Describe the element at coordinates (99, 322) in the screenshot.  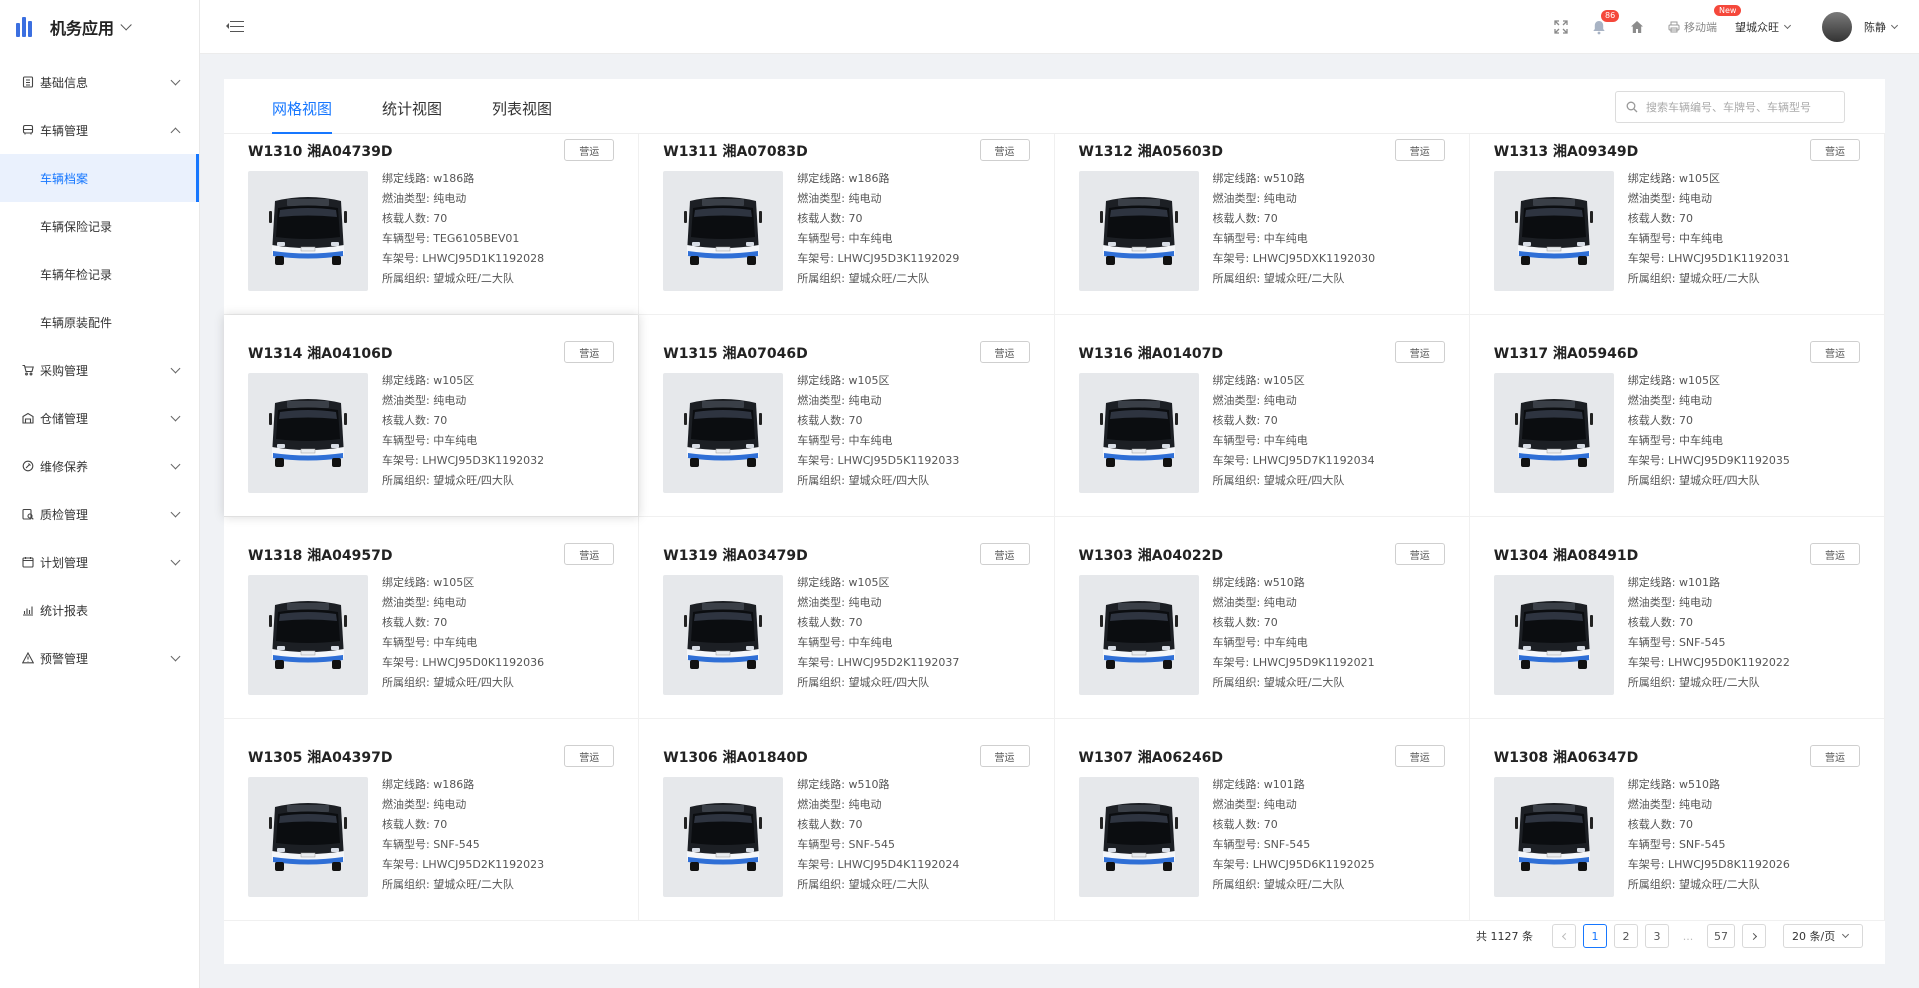
I see `sidebar-subitem: 车辆原装配件` at that location.